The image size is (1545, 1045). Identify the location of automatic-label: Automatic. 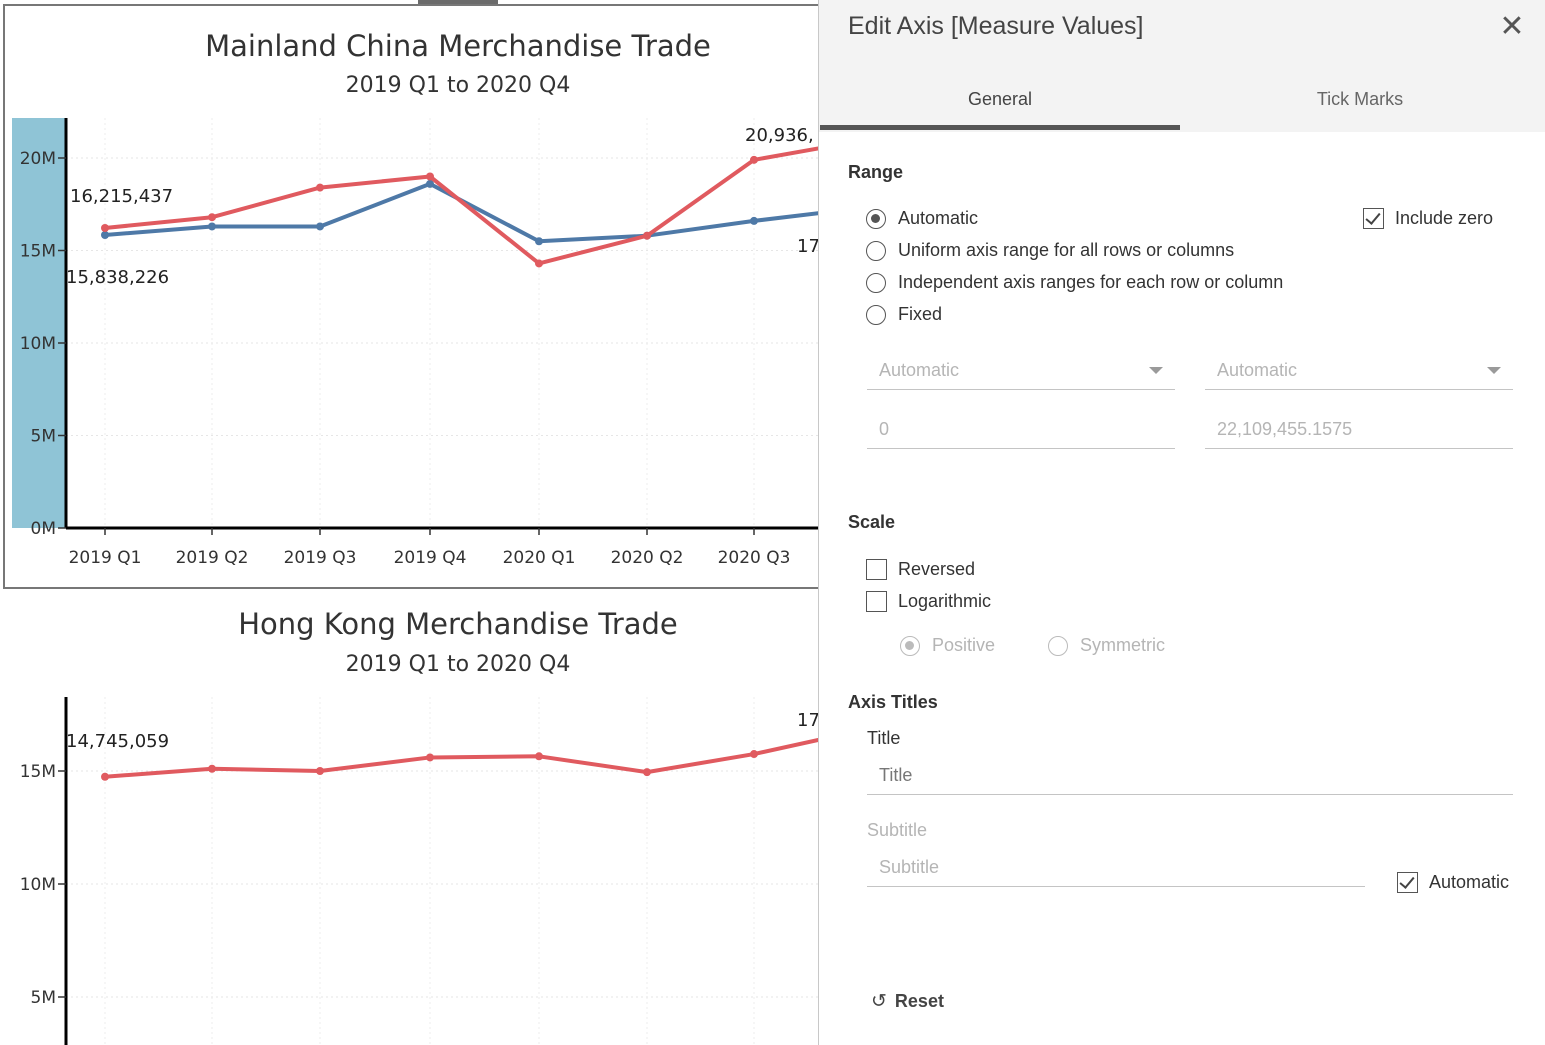
(1469, 882).